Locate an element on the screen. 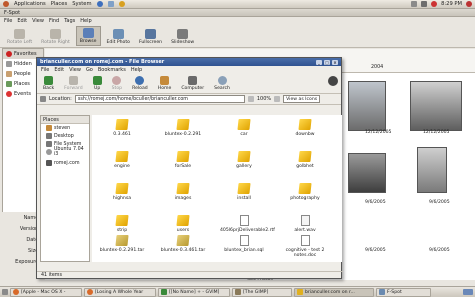 The width and height of the screenshot is (475, 297). file-item: install is located at coordinates (244, 201).